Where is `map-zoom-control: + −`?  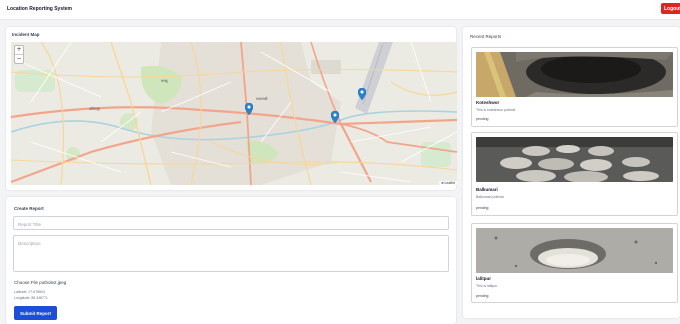 map-zoom-control: + − is located at coordinates (19, 54).